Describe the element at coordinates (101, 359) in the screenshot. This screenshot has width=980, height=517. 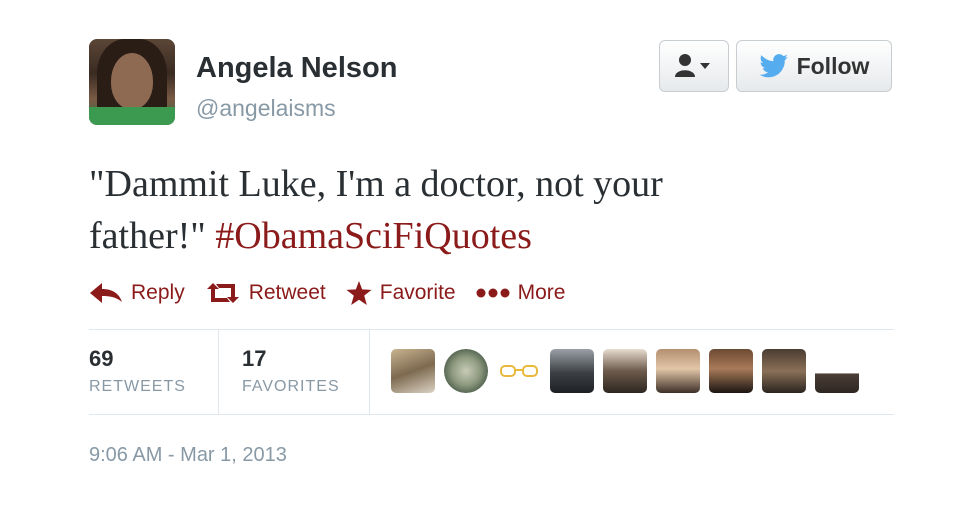
I see `retweets-count: 69` at that location.